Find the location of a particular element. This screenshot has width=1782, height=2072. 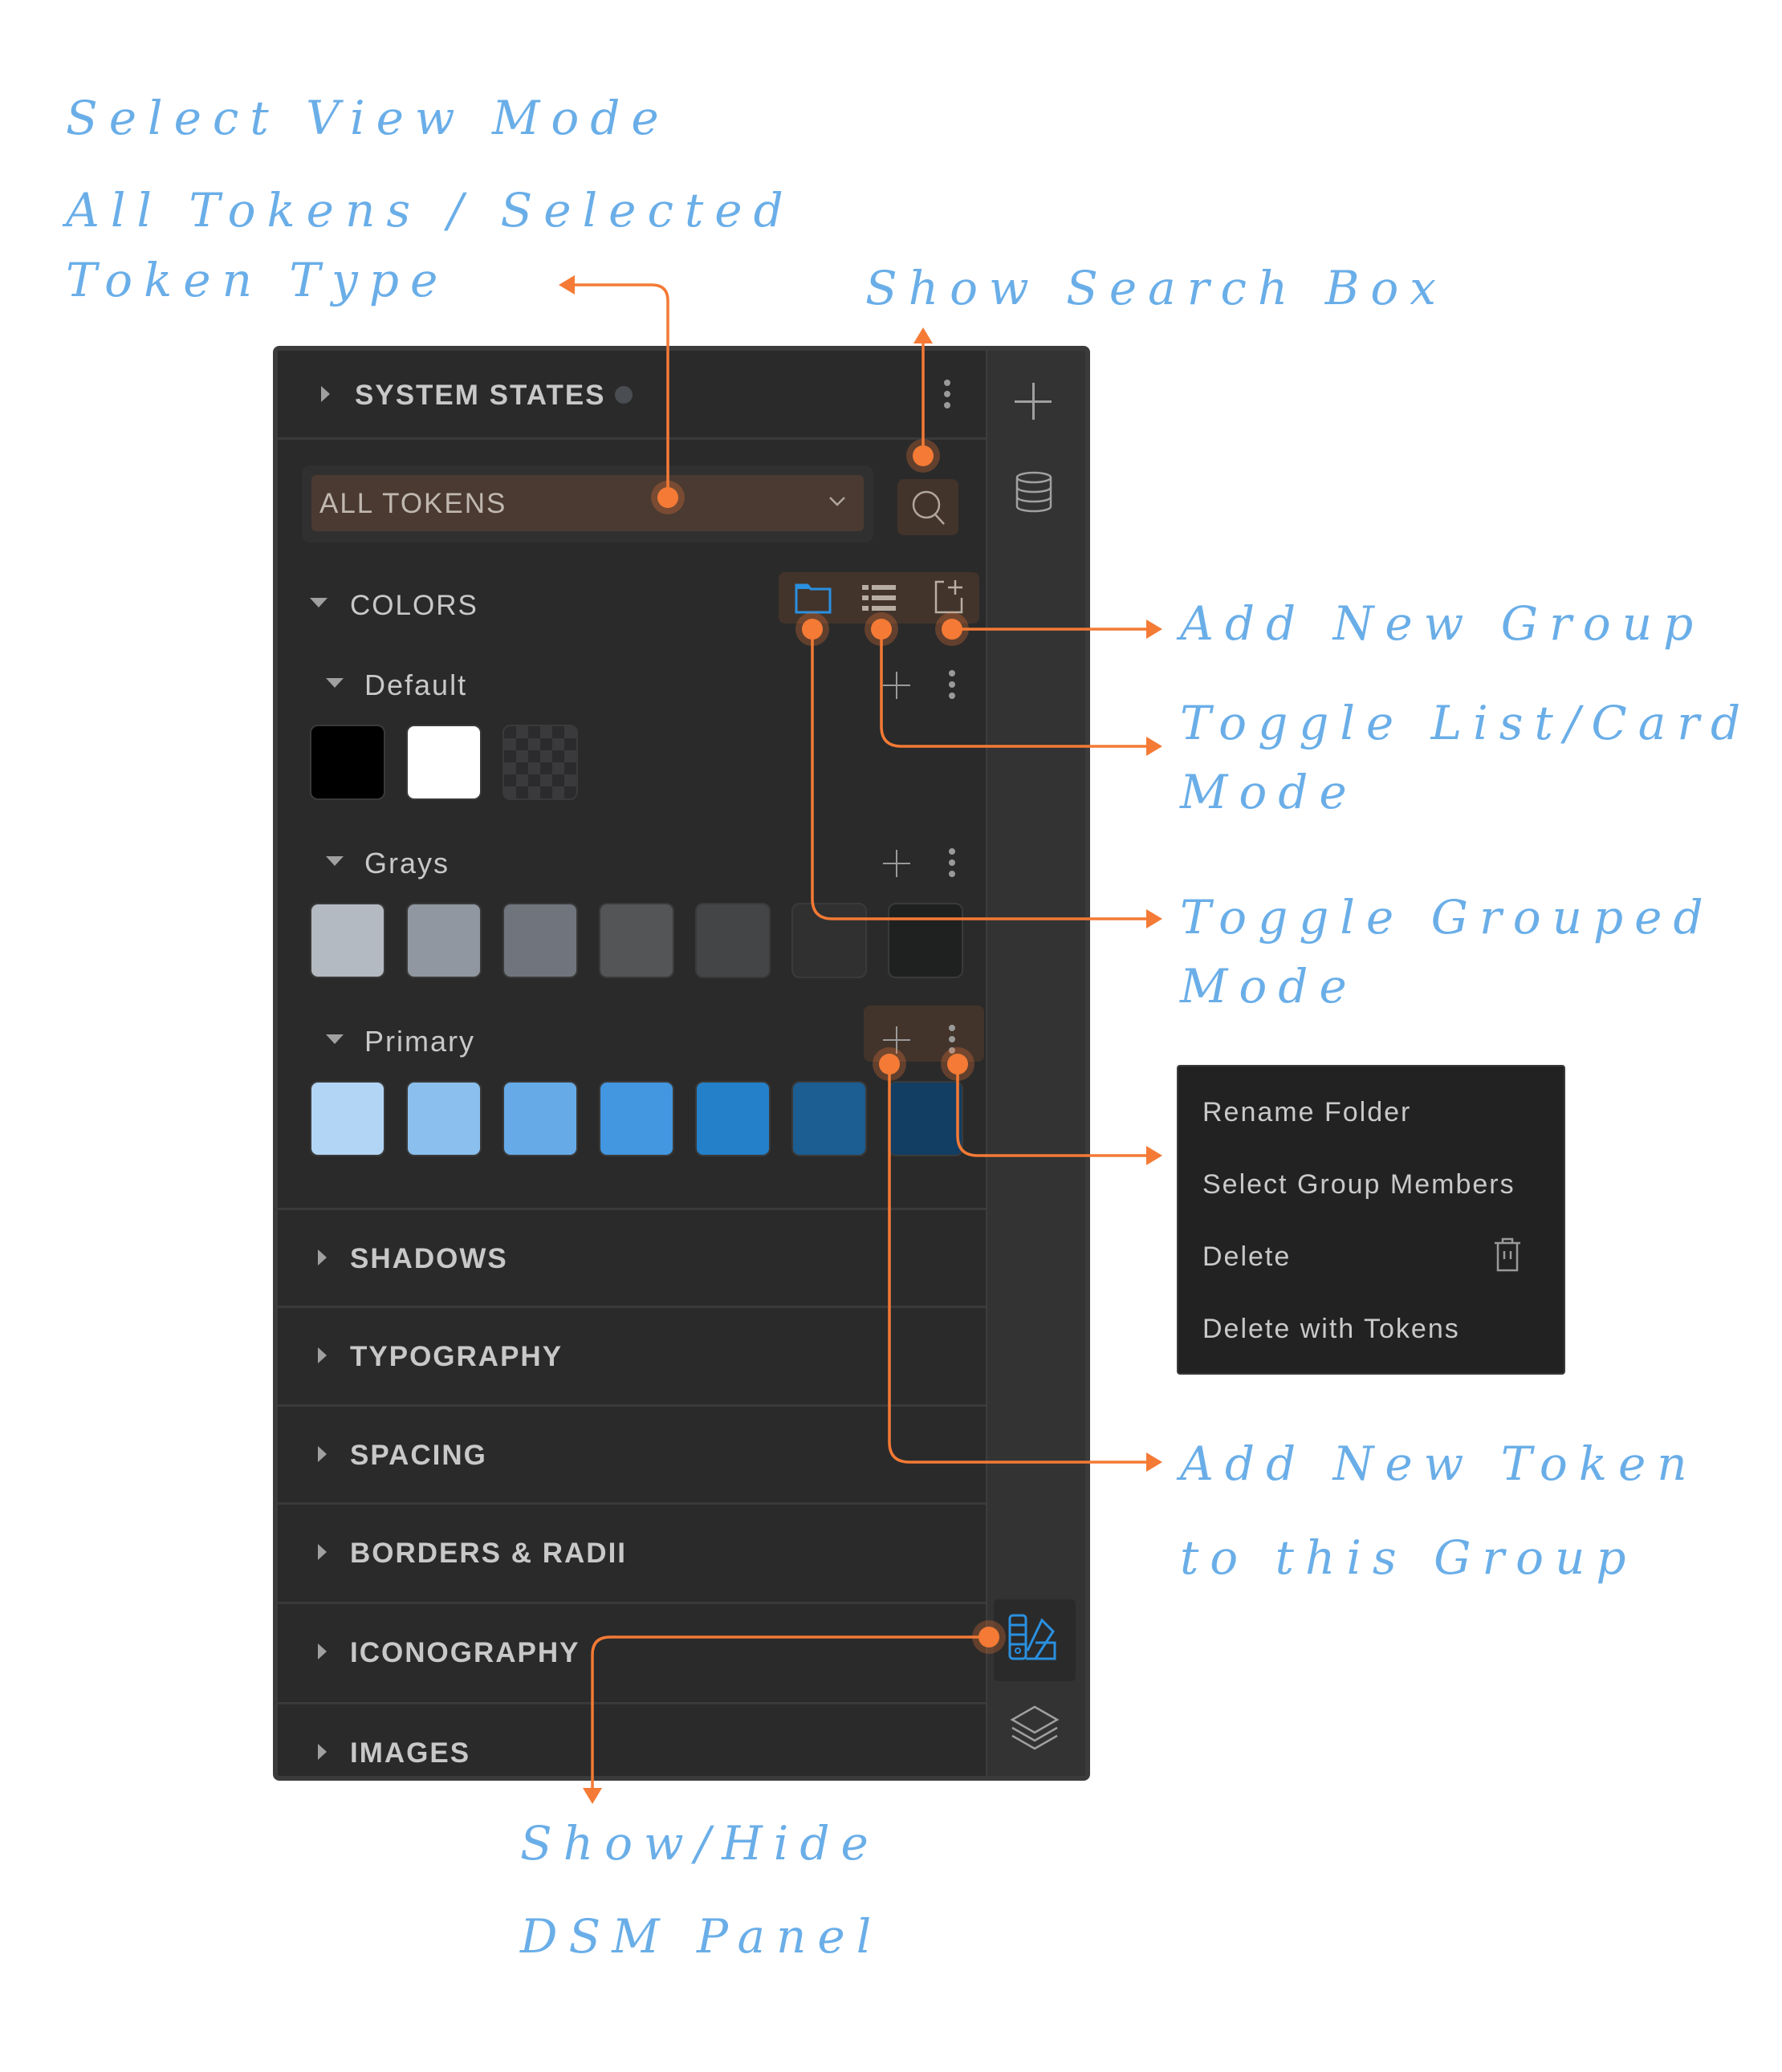

dsm-panel-toggle is located at coordinates (1035, 1640).